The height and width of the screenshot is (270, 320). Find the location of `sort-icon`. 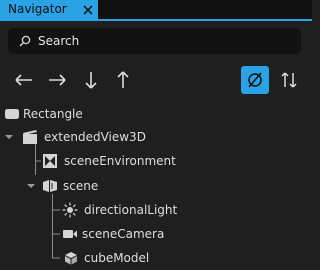

sort-icon is located at coordinates (289, 80).